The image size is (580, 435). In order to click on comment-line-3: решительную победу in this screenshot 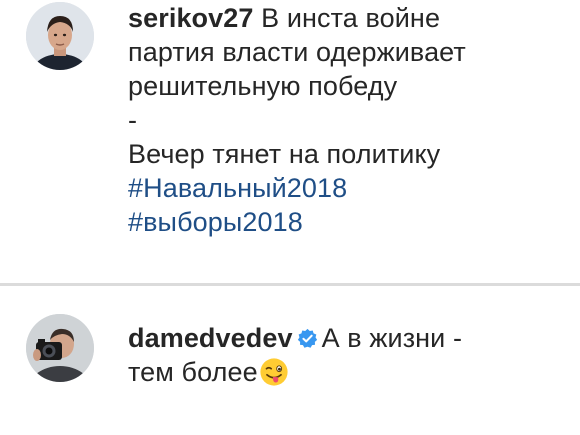, I will do `click(263, 86)`.